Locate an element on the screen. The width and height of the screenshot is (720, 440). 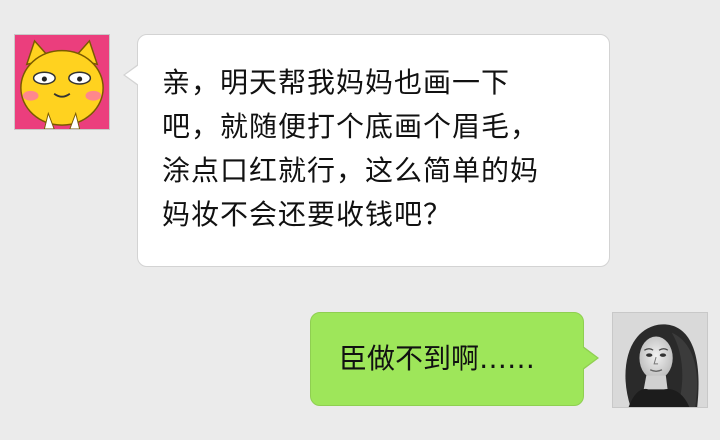
cartoon-cat-icon is located at coordinates (62, 82).